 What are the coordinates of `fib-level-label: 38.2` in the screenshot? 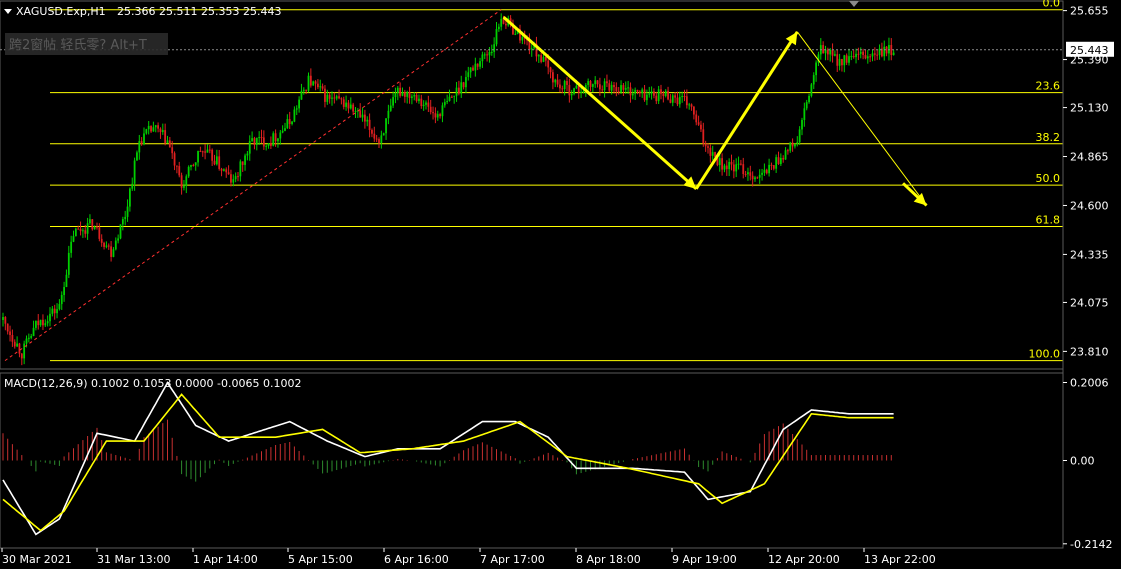 It's located at (1048, 137).